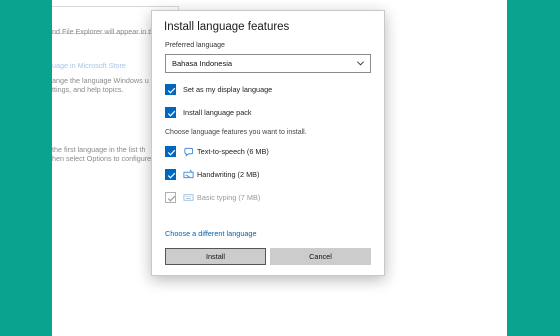 The image size is (560, 336). I want to click on background-text: nd File Explorer will appear in th, so click(103, 31).